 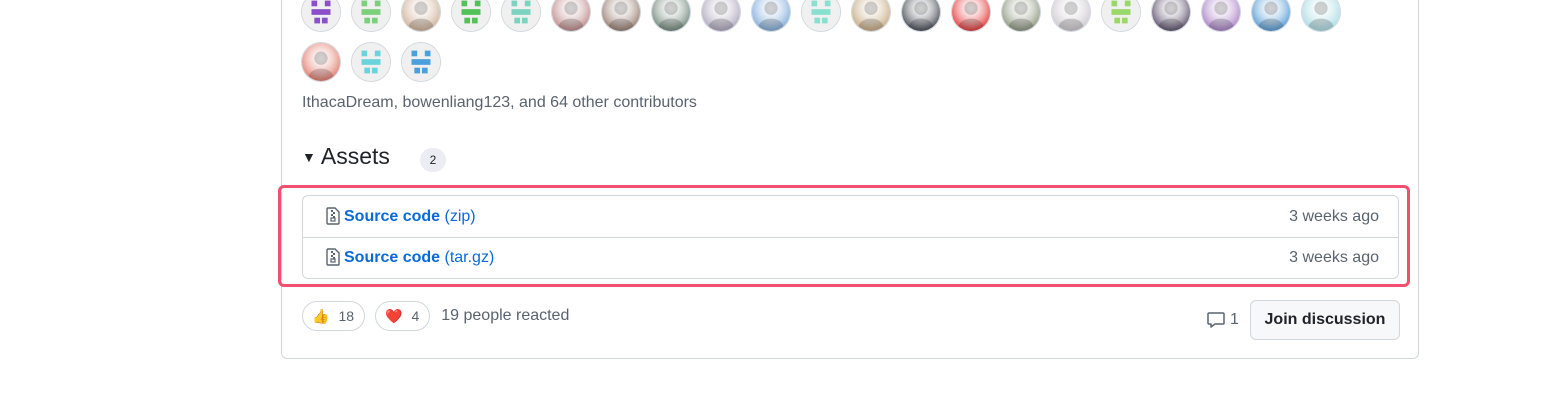 I want to click on heart-count: 4, so click(x=415, y=316).